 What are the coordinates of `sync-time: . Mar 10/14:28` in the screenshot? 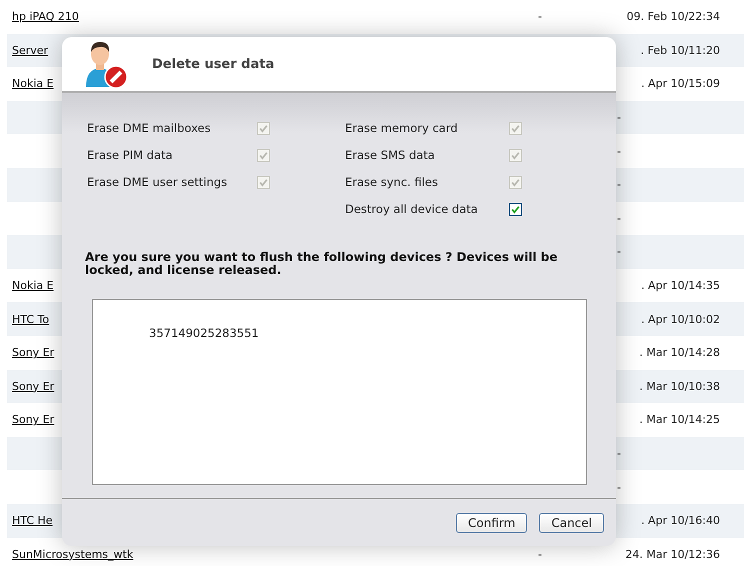 It's located at (679, 353).